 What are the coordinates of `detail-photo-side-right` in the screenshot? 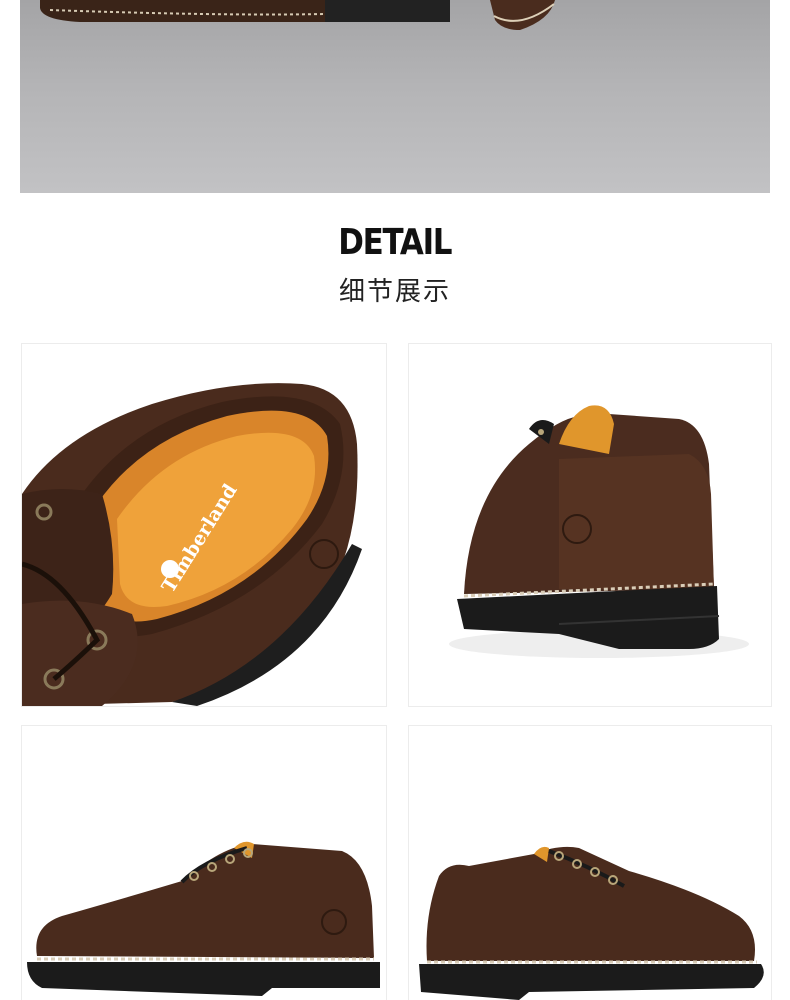 It's located at (590, 863).